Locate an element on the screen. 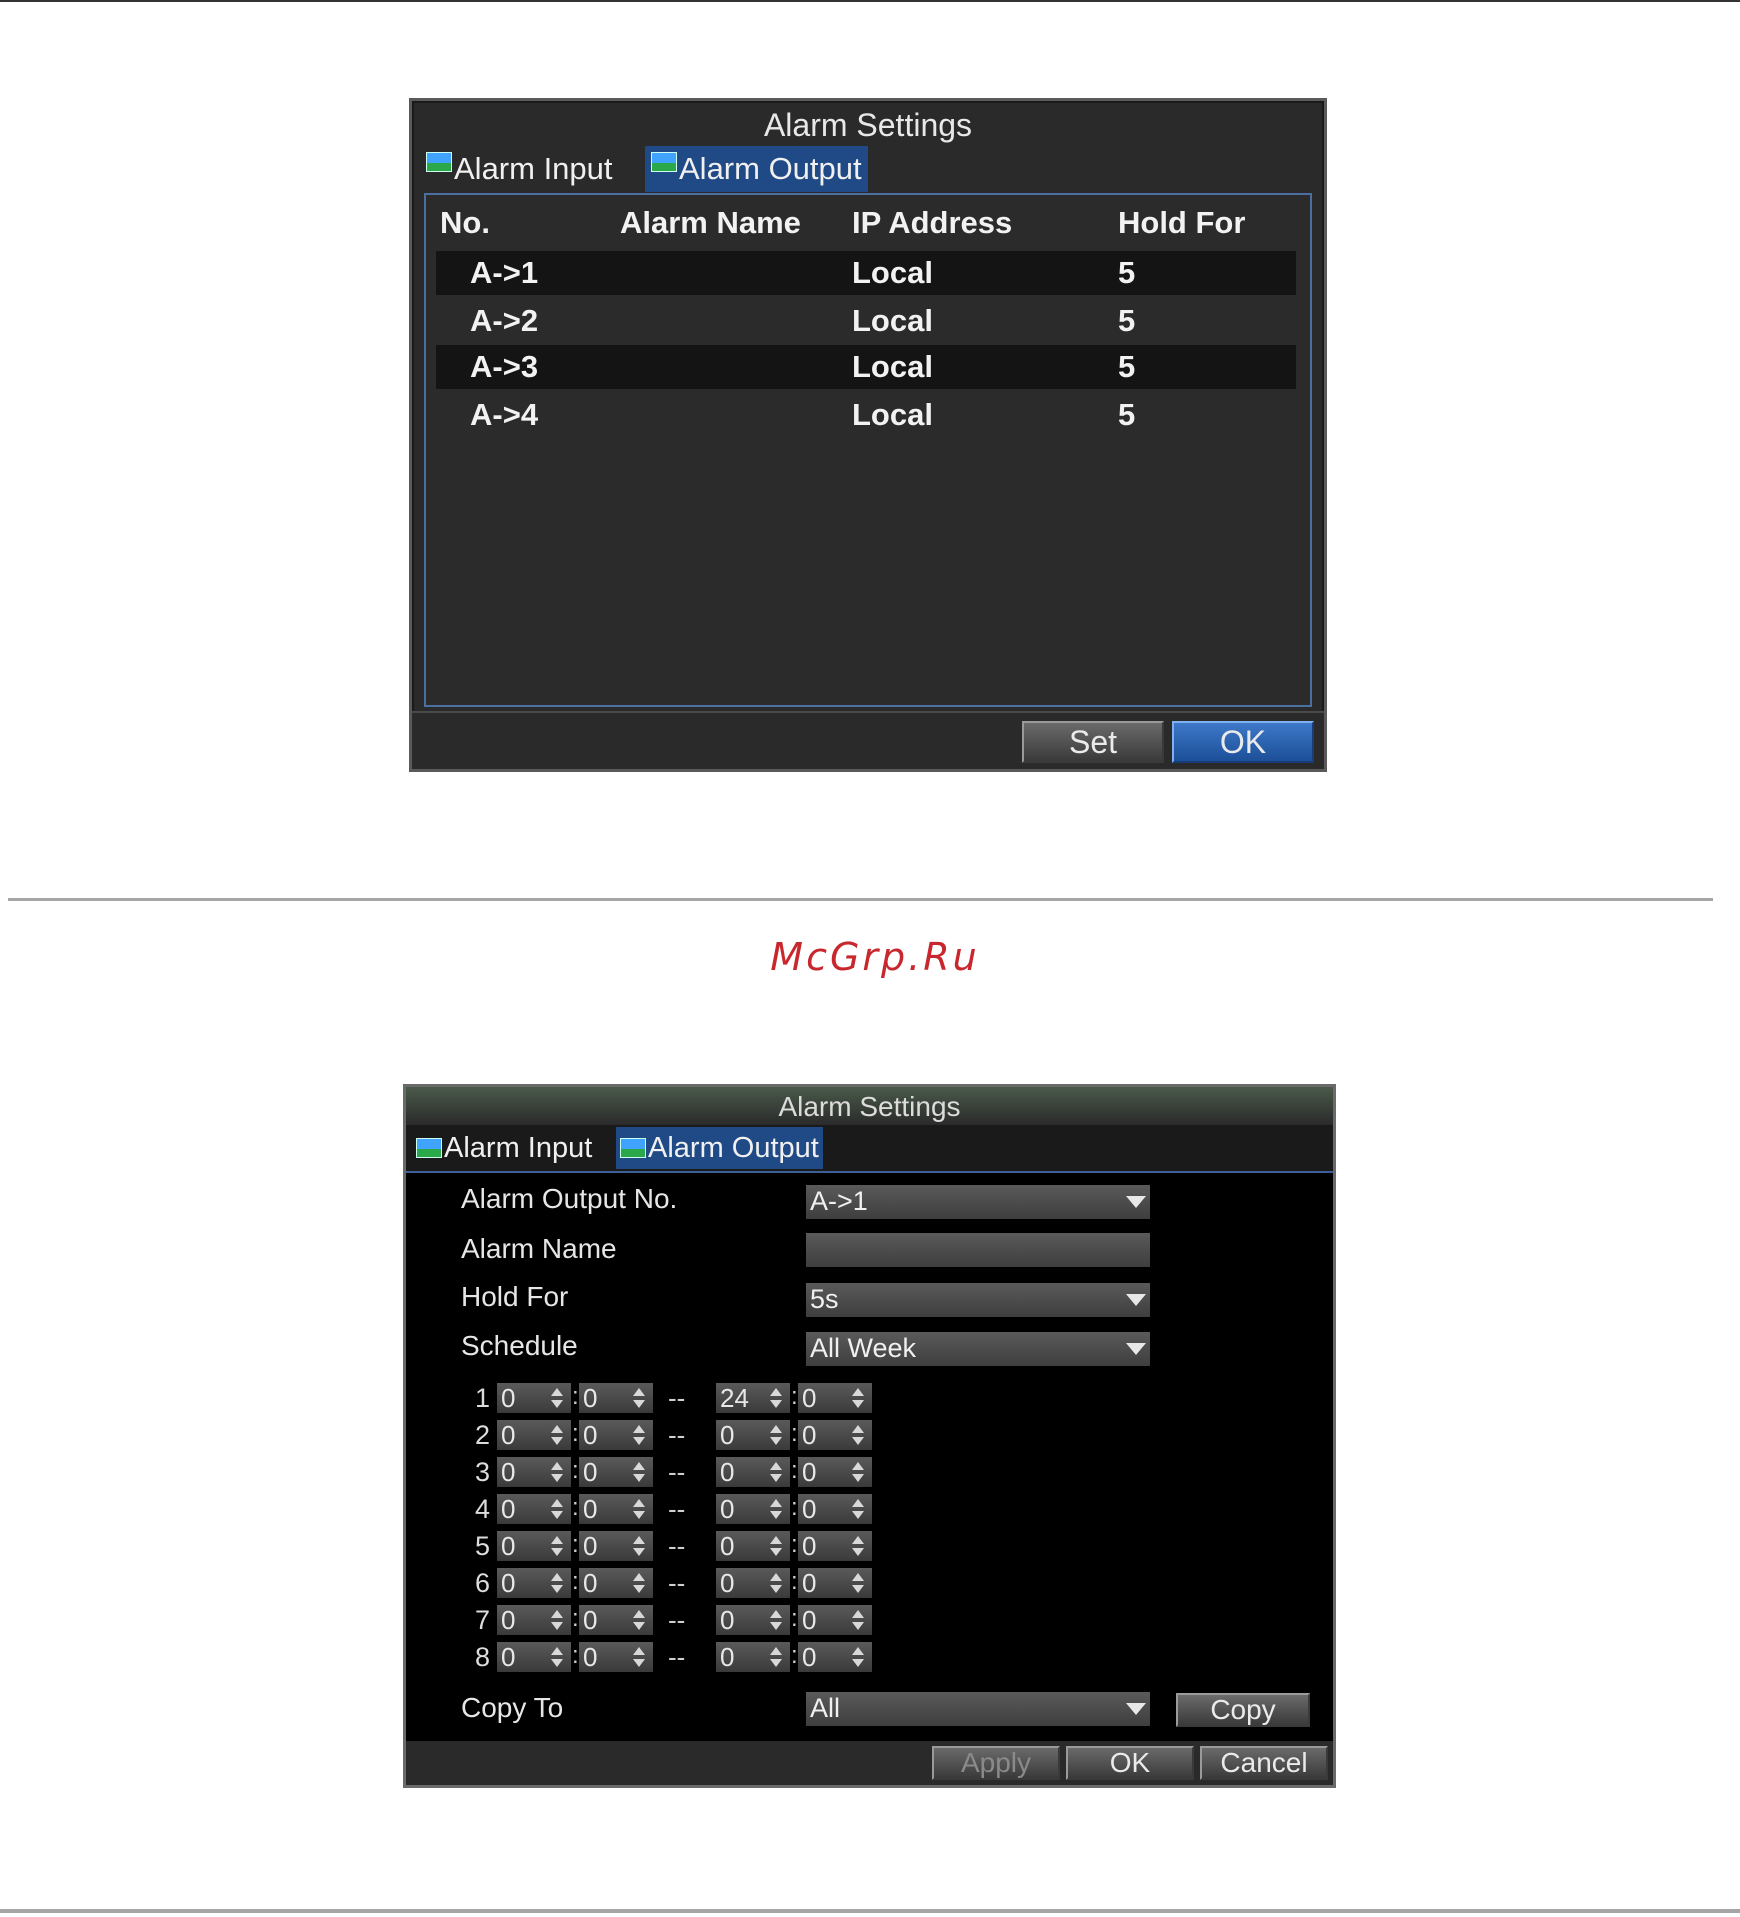  cancel-button: Cancel is located at coordinates (1264, 1763).